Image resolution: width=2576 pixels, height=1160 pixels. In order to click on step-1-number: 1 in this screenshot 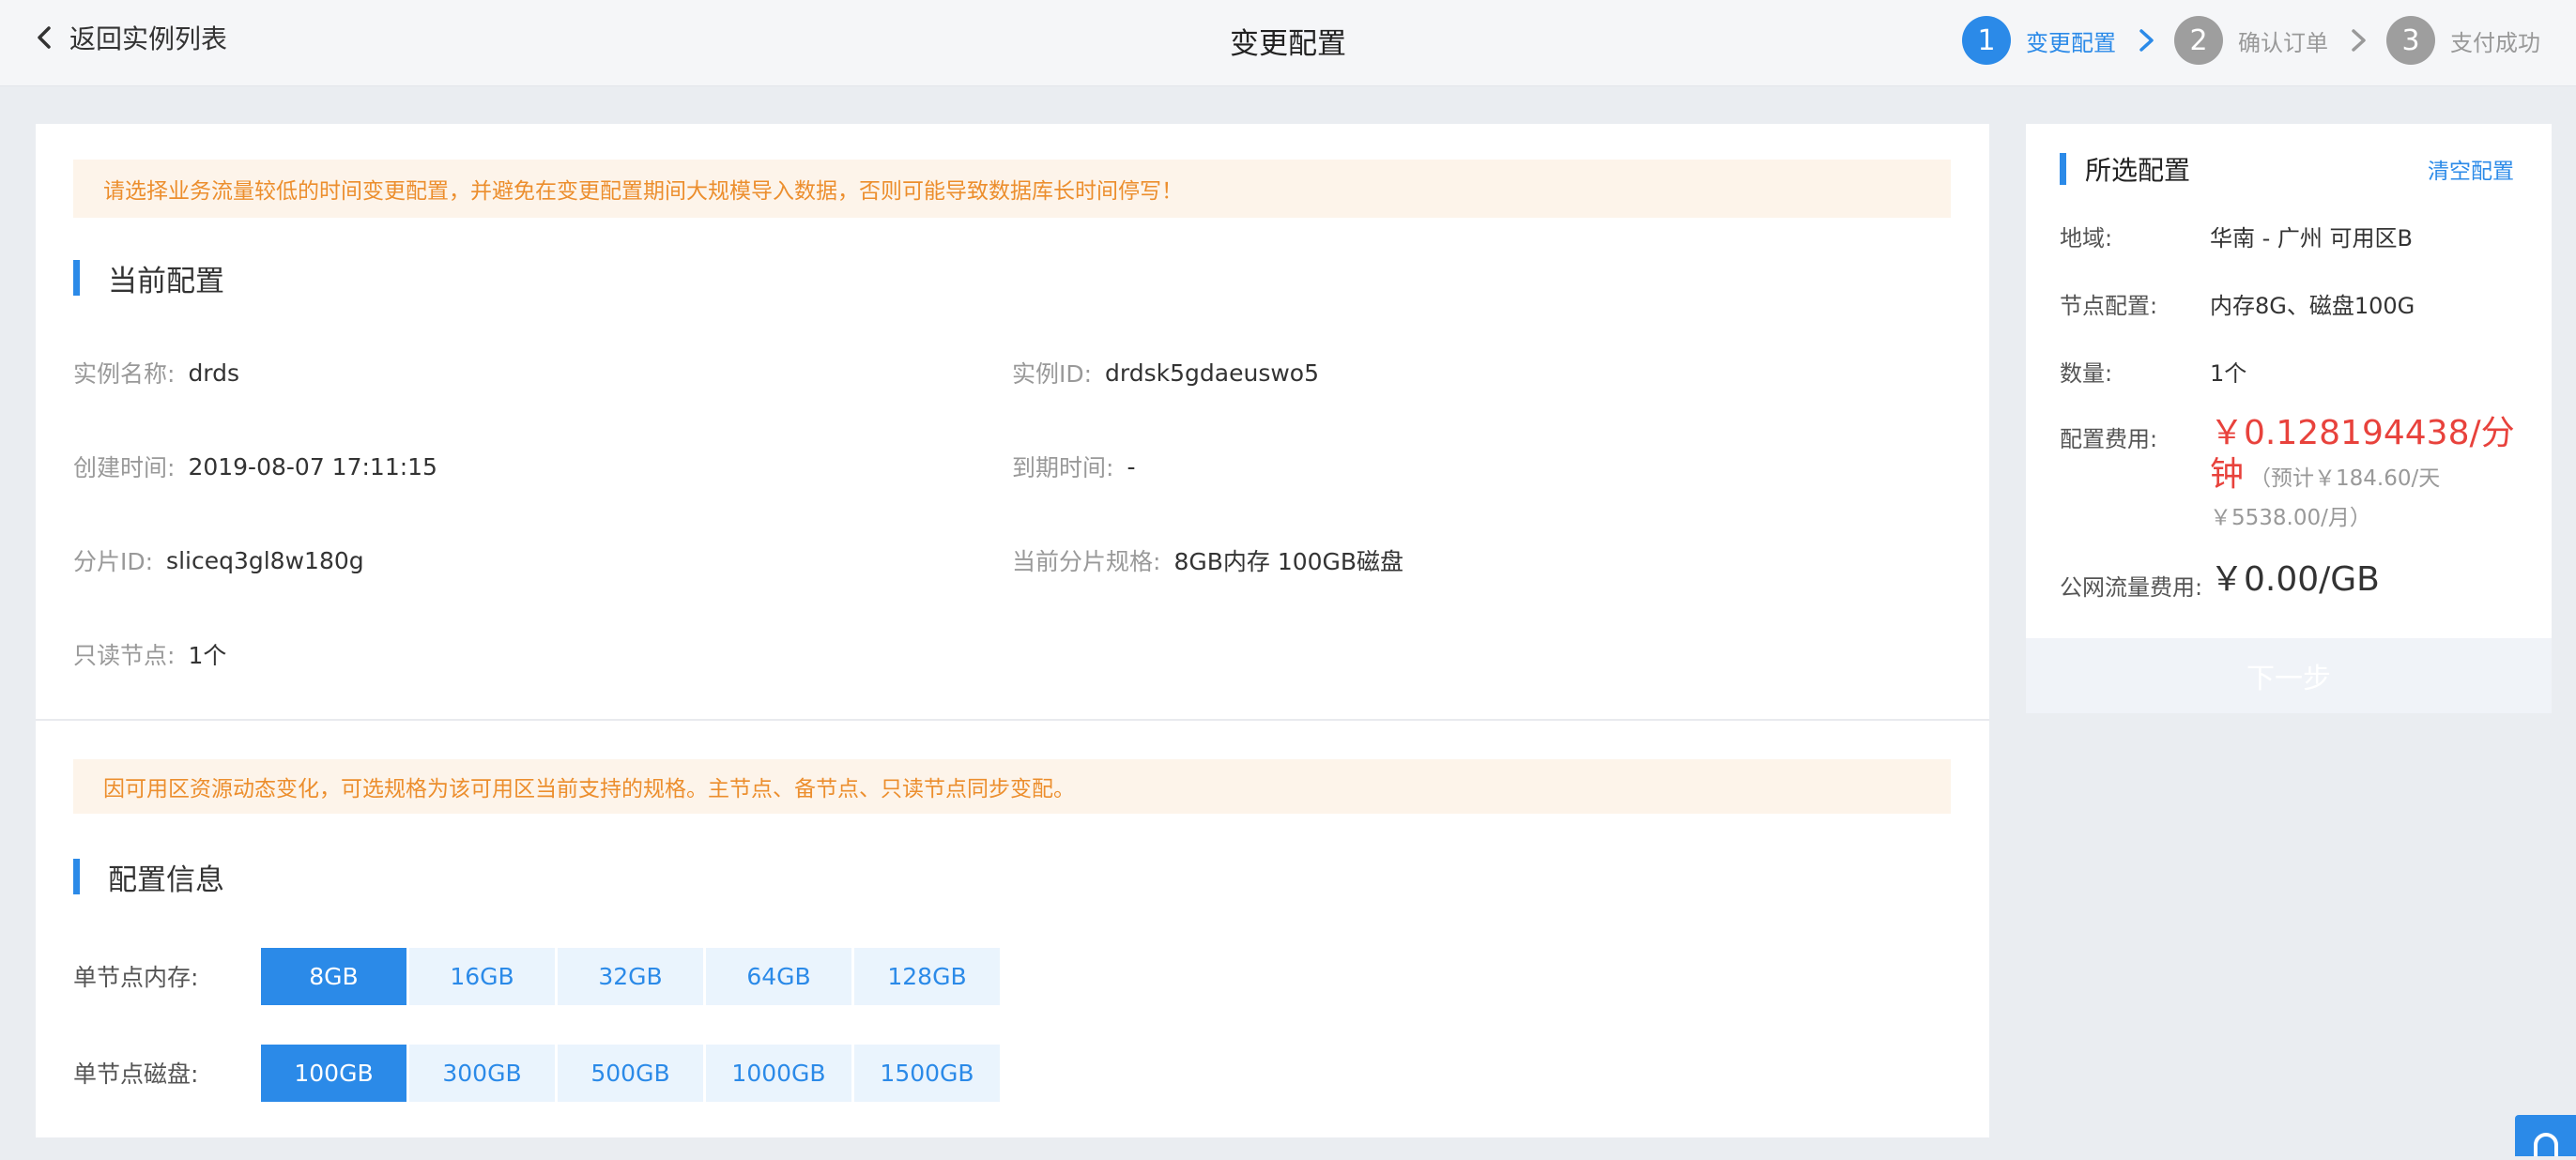, I will do `click(1987, 40)`.